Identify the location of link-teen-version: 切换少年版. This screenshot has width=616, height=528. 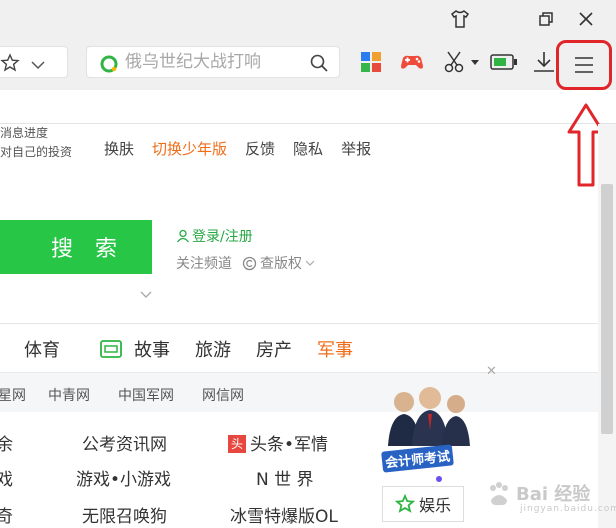
(189, 148).